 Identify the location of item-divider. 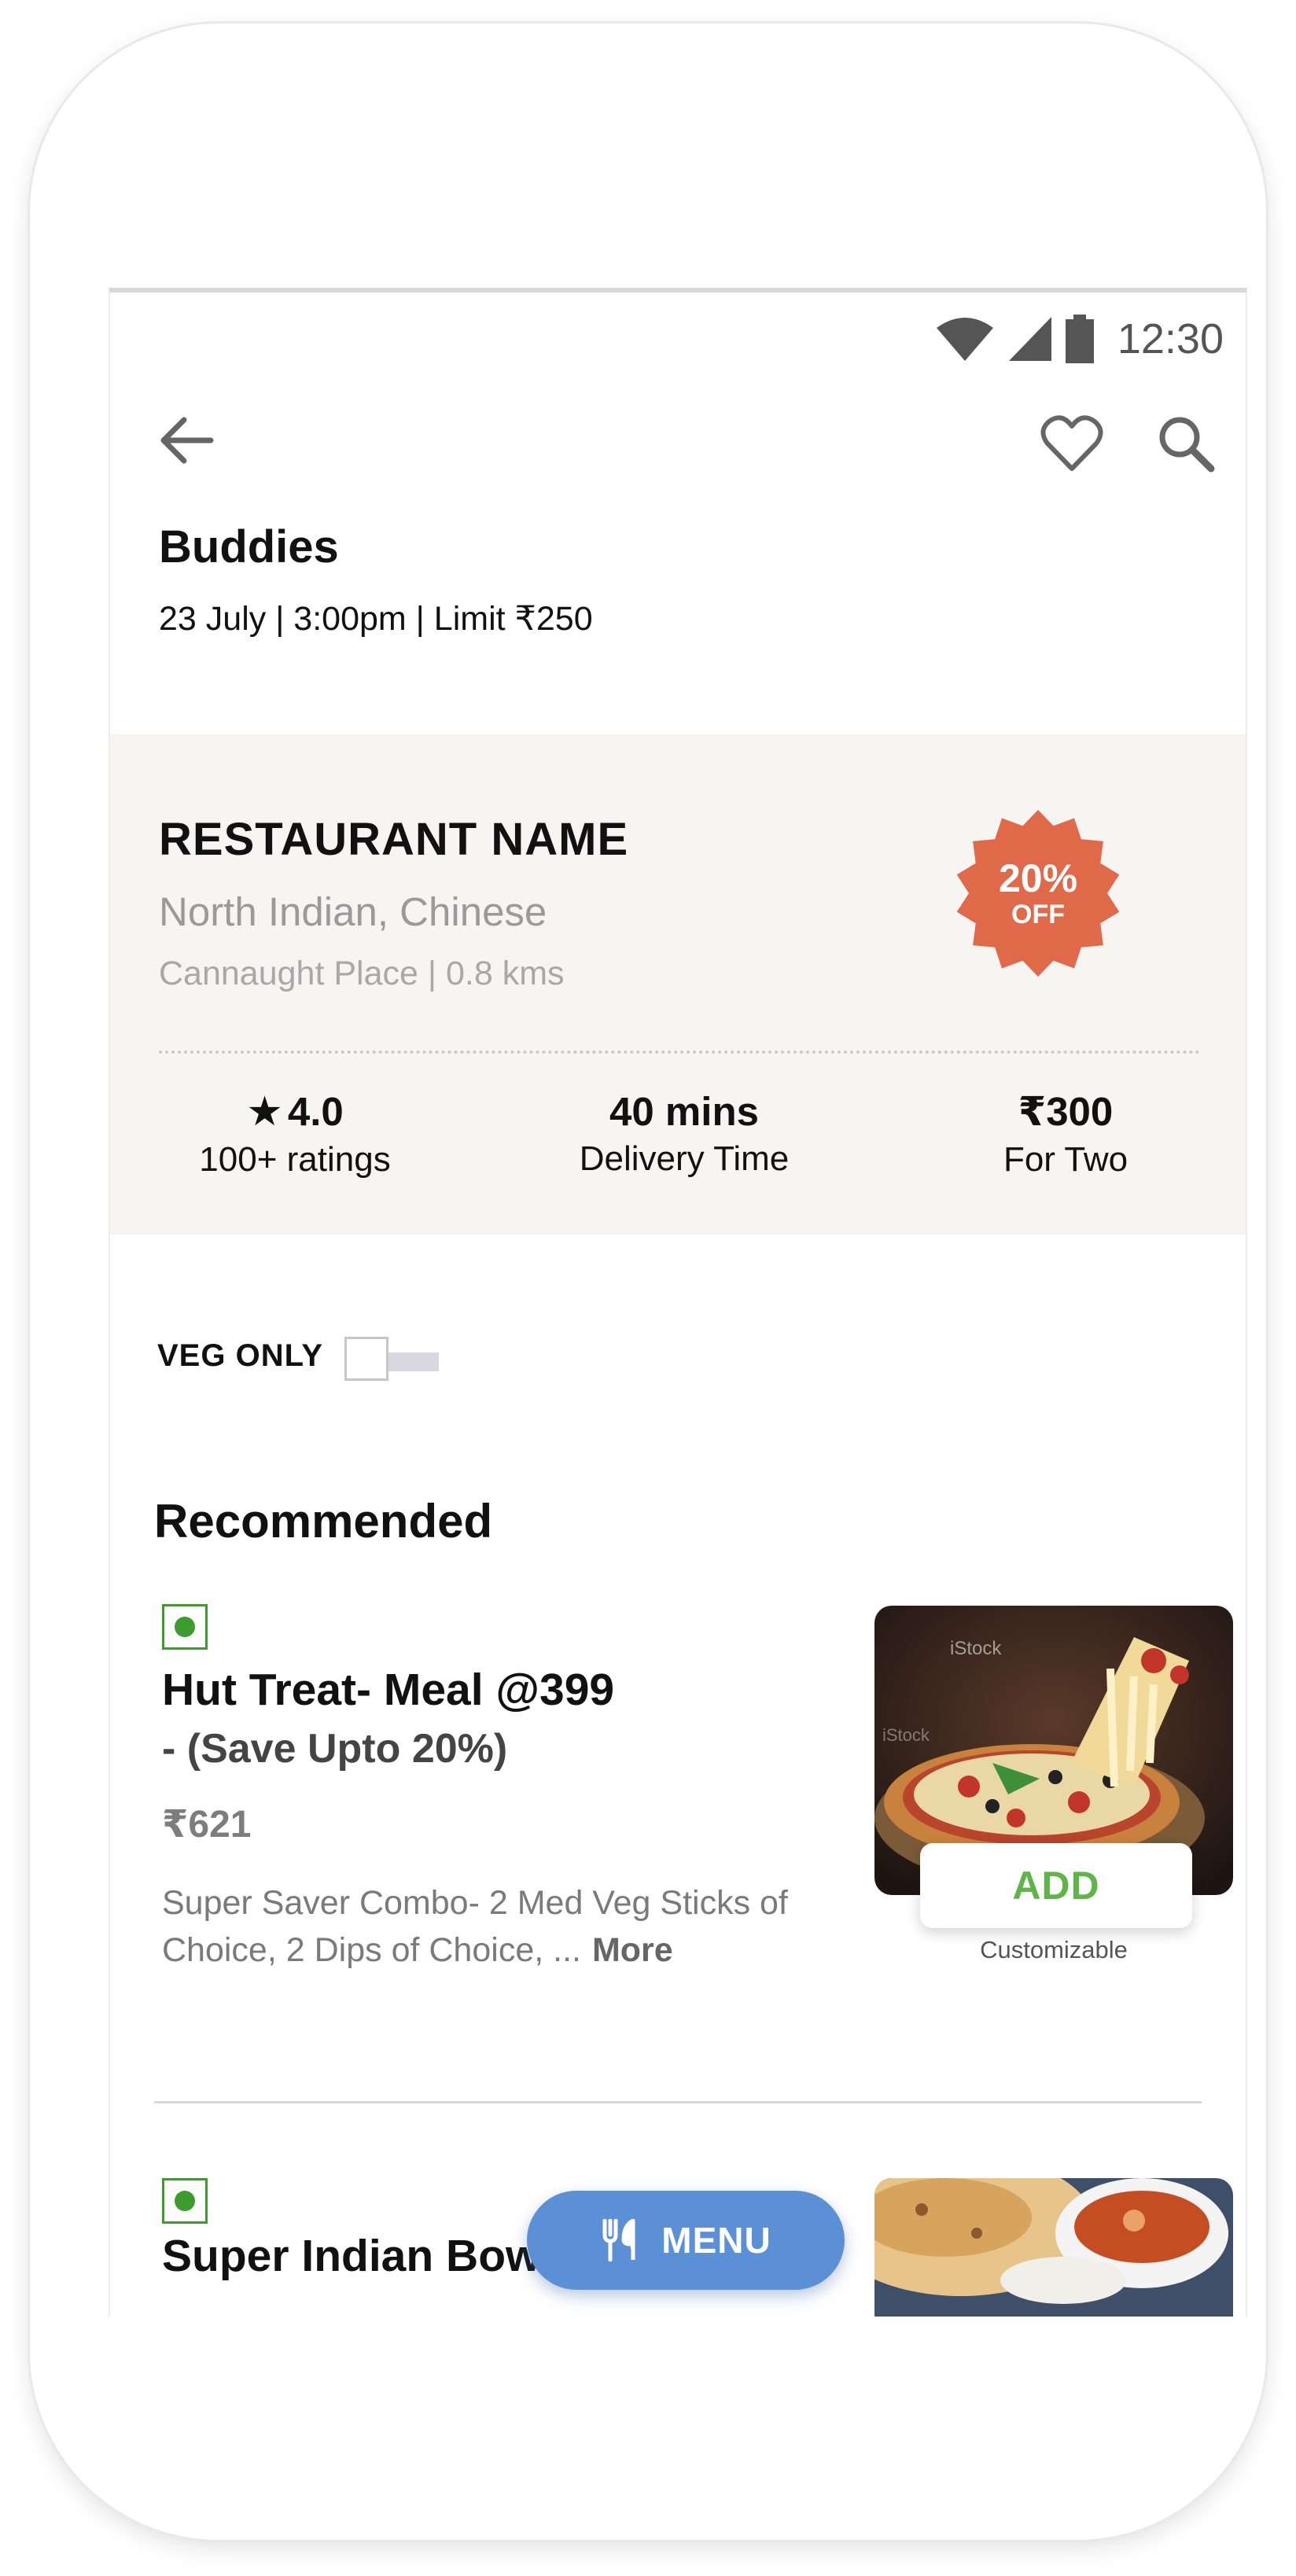
(678, 2102).